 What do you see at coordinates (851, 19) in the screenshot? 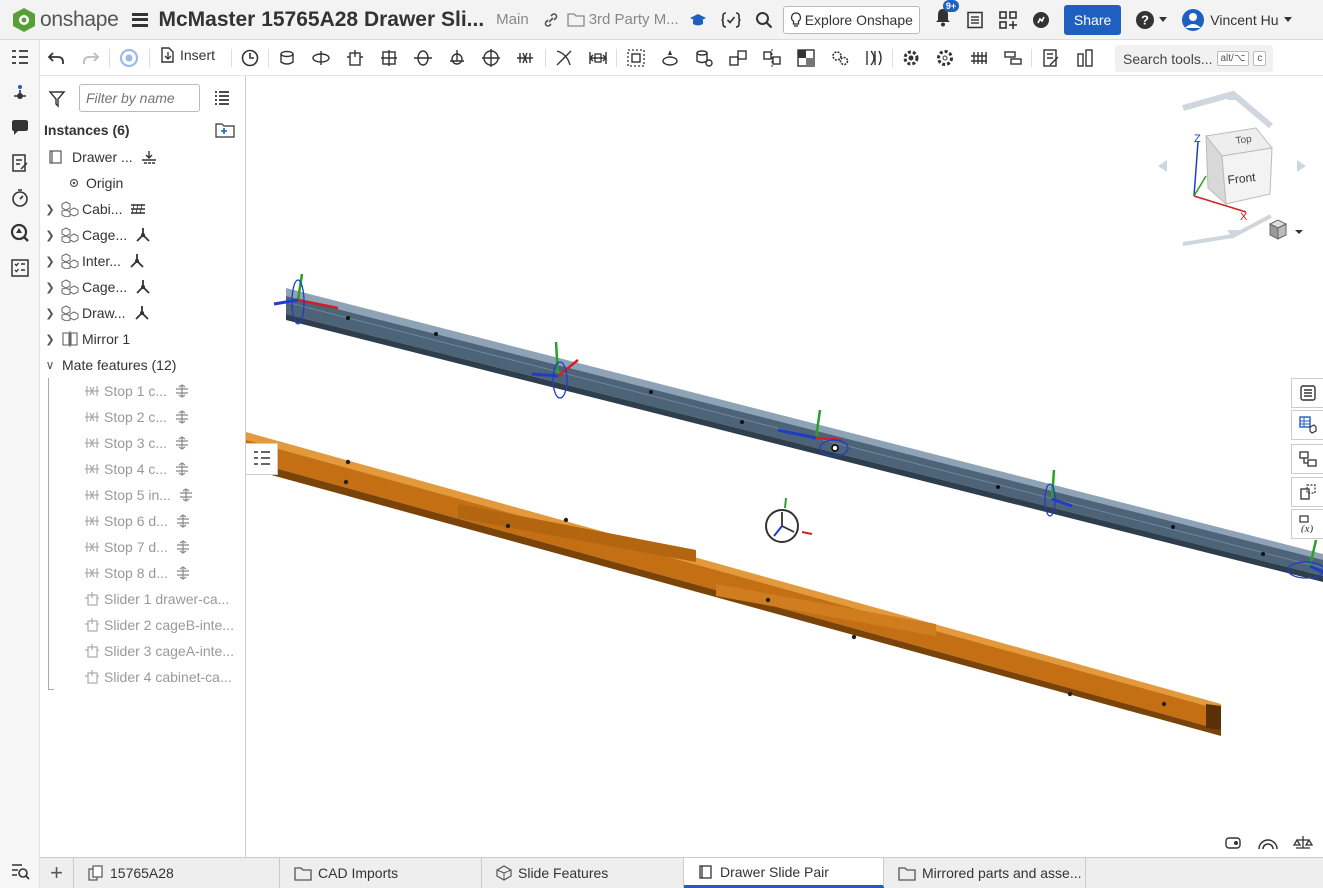
I see `explore-onshape-button: Explore Onshape` at bounding box center [851, 19].